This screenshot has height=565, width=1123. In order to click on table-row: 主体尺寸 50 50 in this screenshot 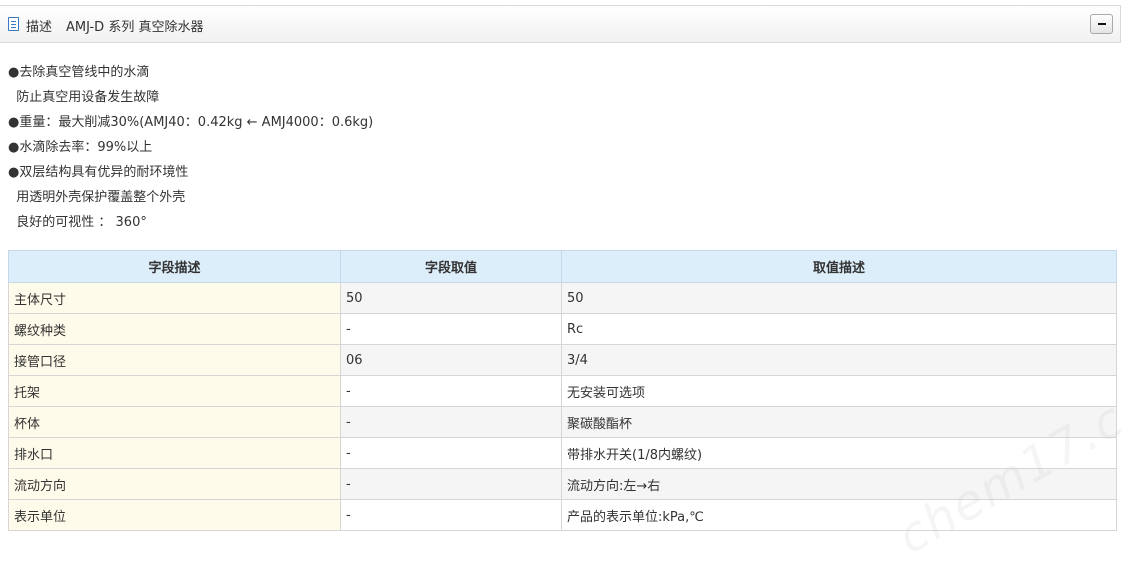, I will do `click(562, 298)`.